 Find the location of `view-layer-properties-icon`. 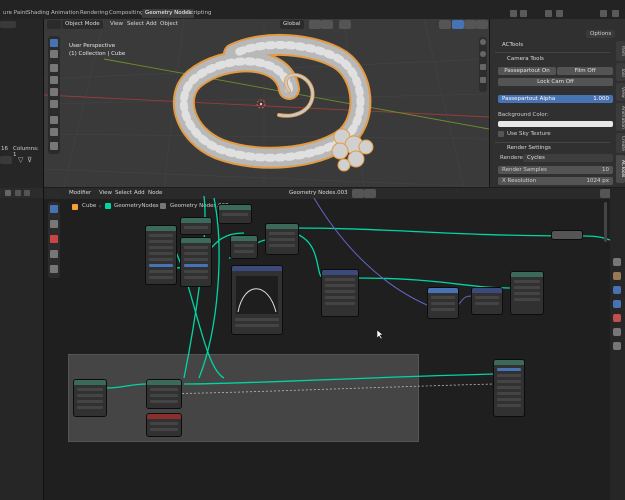

view-layer-properties-icon is located at coordinates (617, 304).